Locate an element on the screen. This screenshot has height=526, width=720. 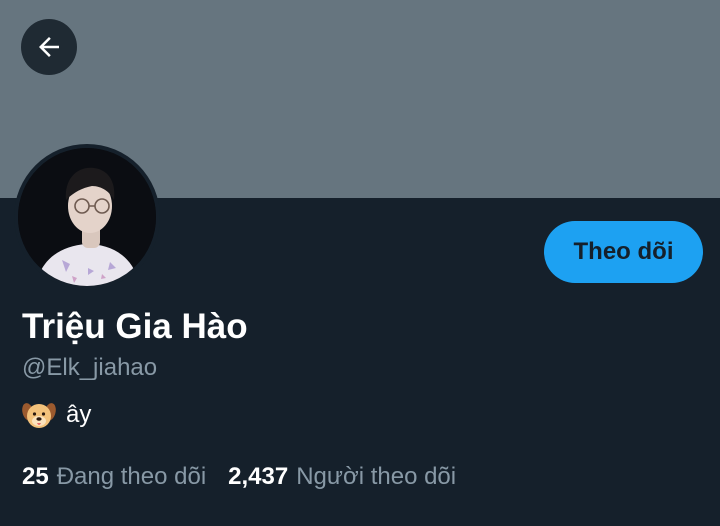
dog-face-icon is located at coordinates (39, 415).